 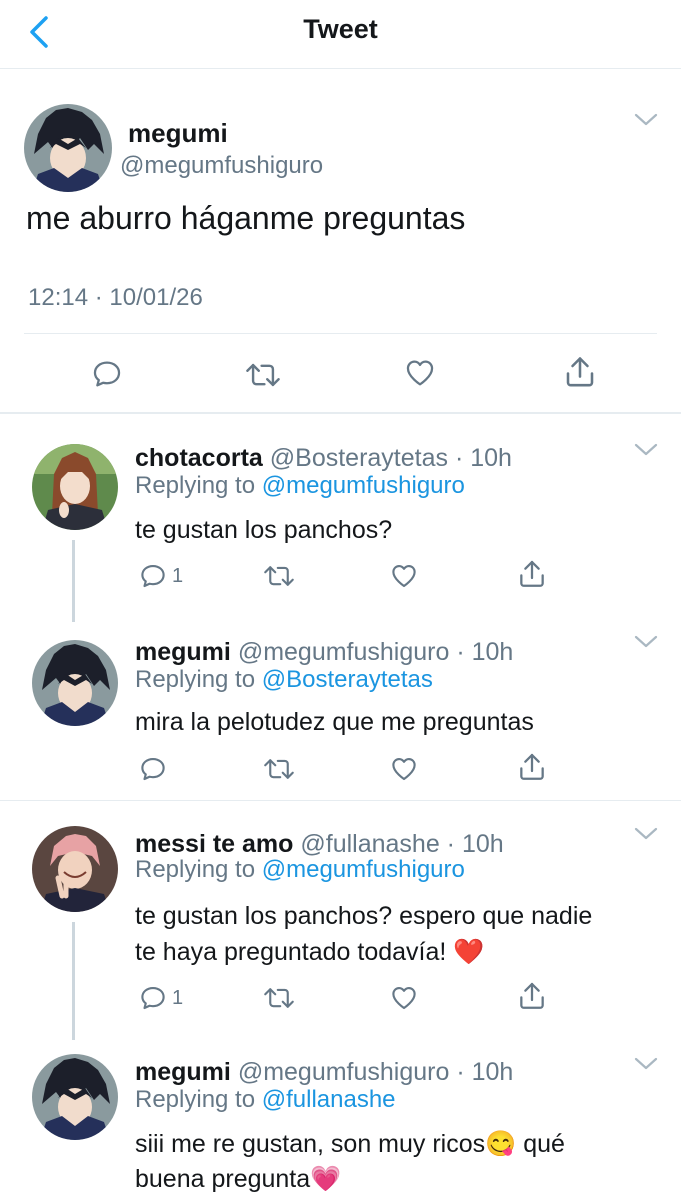 I want to click on author-name: megumi, so click(x=178, y=133).